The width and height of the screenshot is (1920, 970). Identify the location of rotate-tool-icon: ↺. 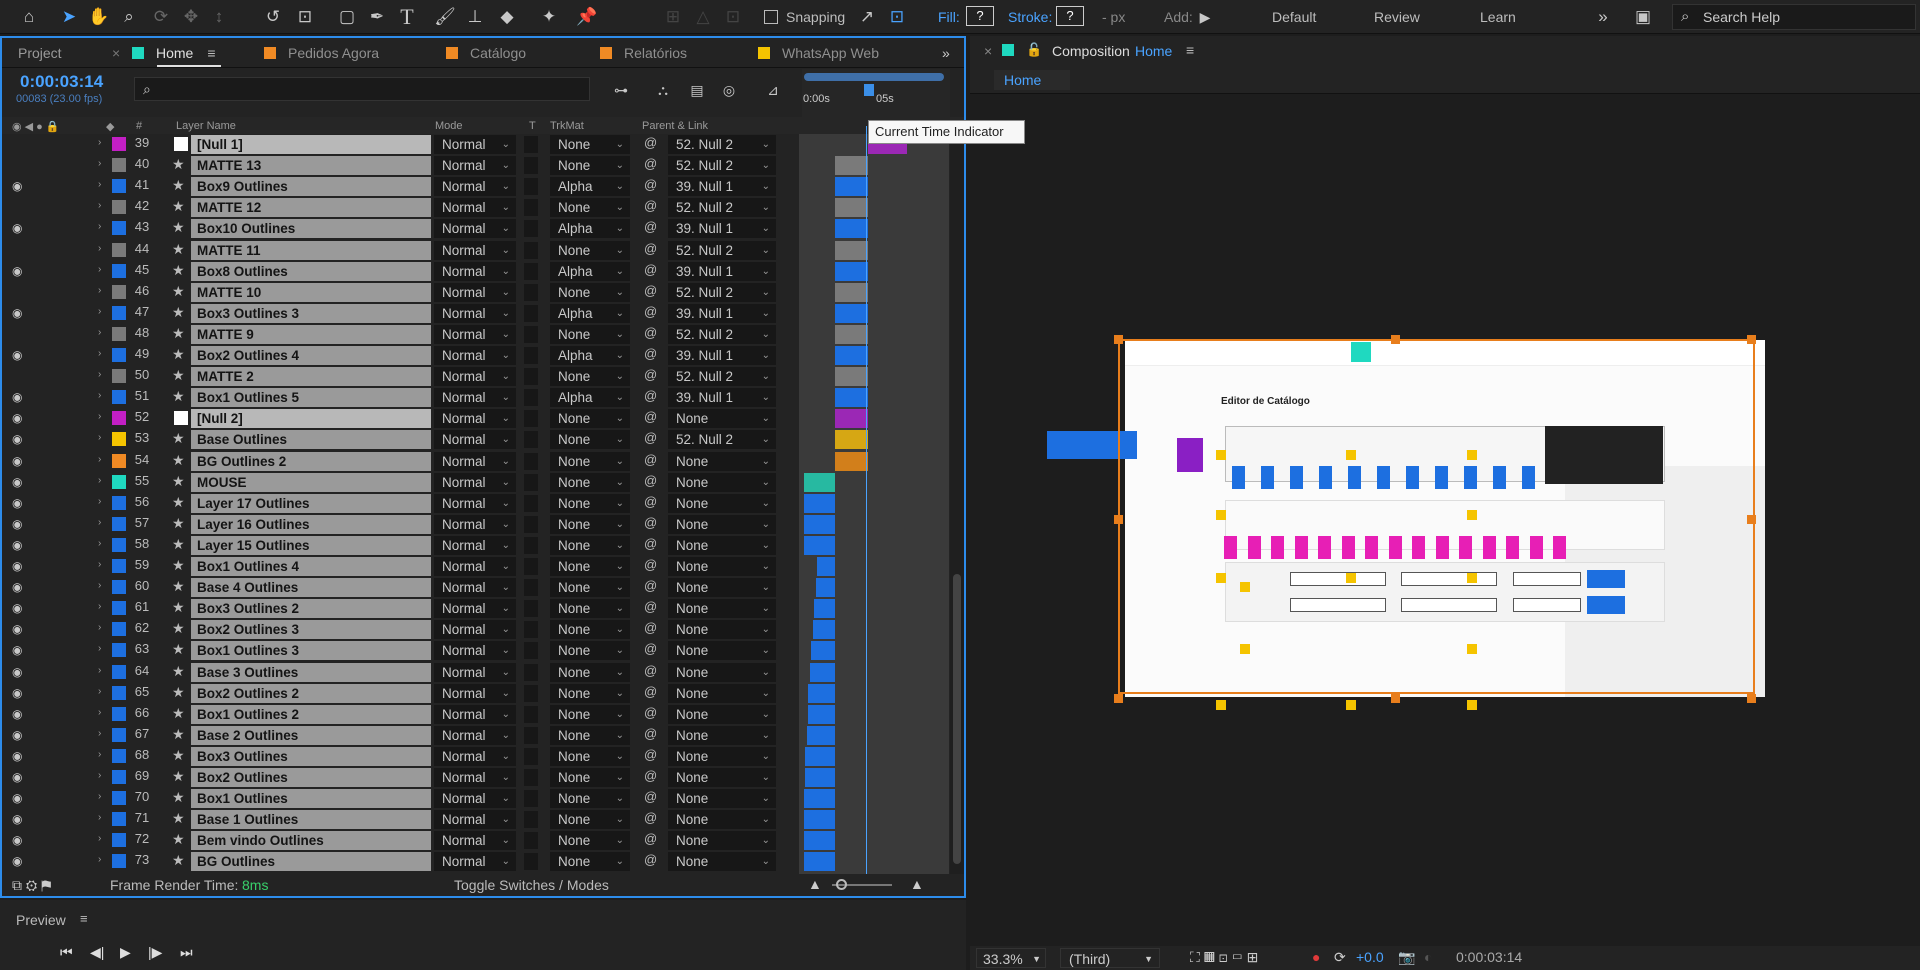
(273, 17).